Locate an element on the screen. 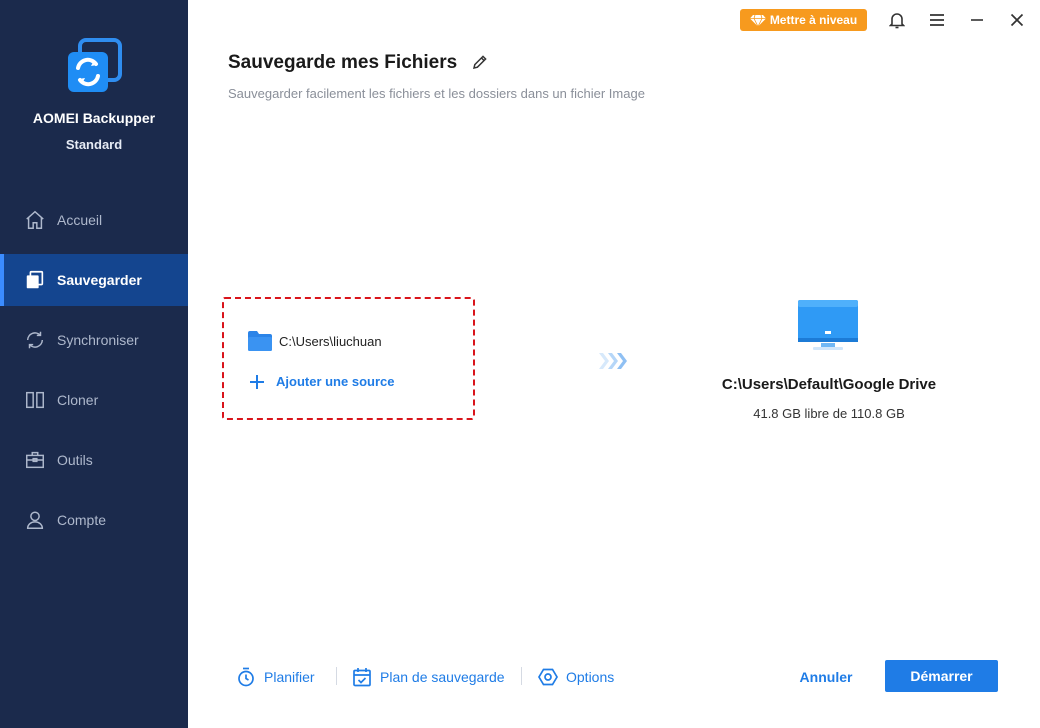 This screenshot has height=728, width=1040. options-button: Options is located at coordinates (576, 677).